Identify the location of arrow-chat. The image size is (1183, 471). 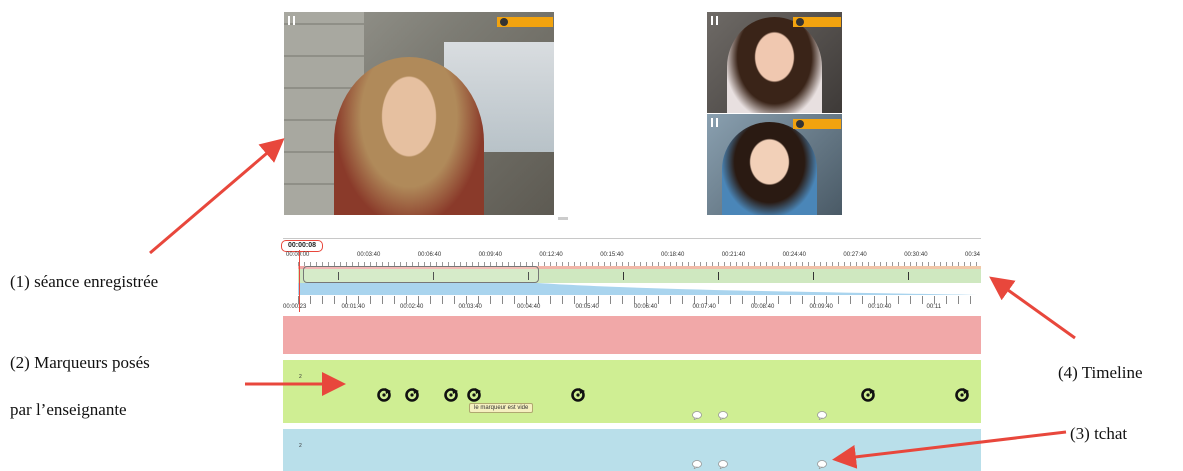
(949, 449).